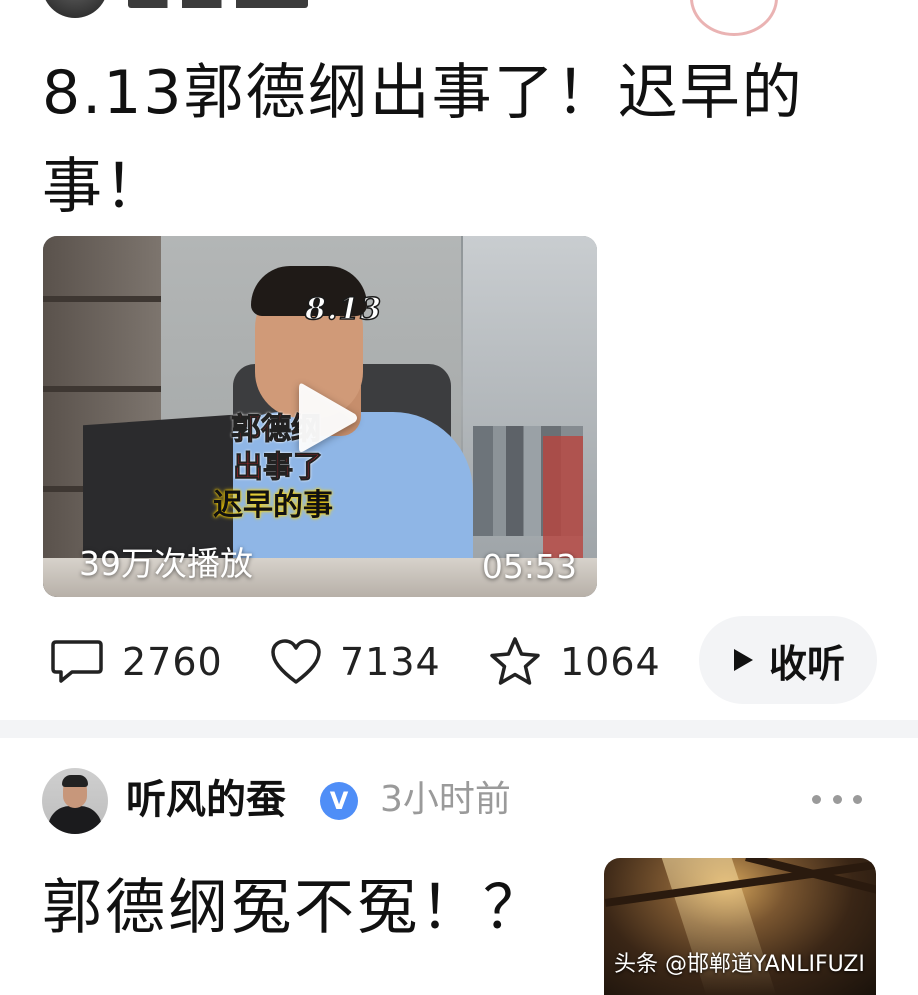  Describe the element at coordinates (806, 663) in the screenshot. I see `listen-label: 收听` at that location.